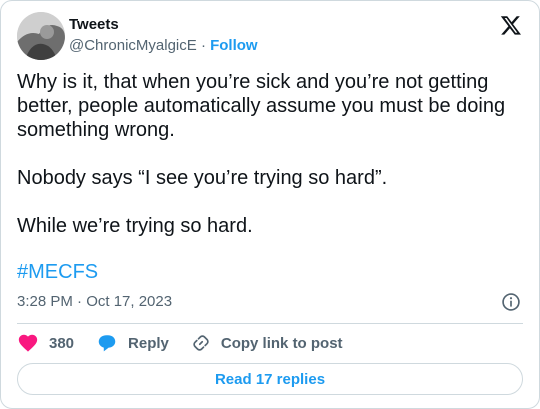  Describe the element at coordinates (511, 25) in the screenshot. I see `x-logo-icon` at that location.